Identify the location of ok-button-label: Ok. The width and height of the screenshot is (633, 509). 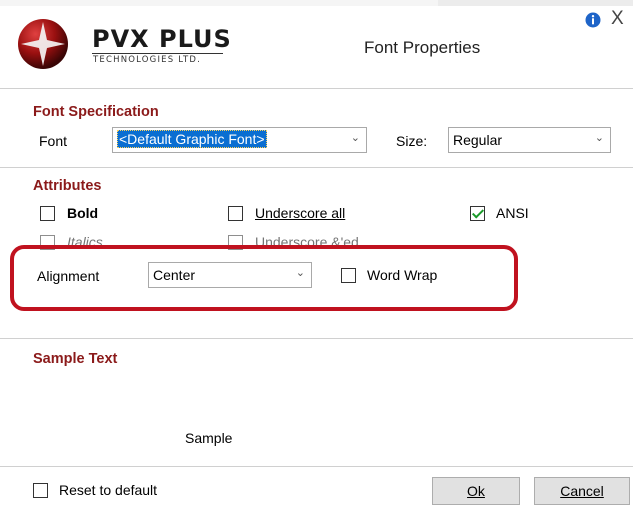
(476, 491).